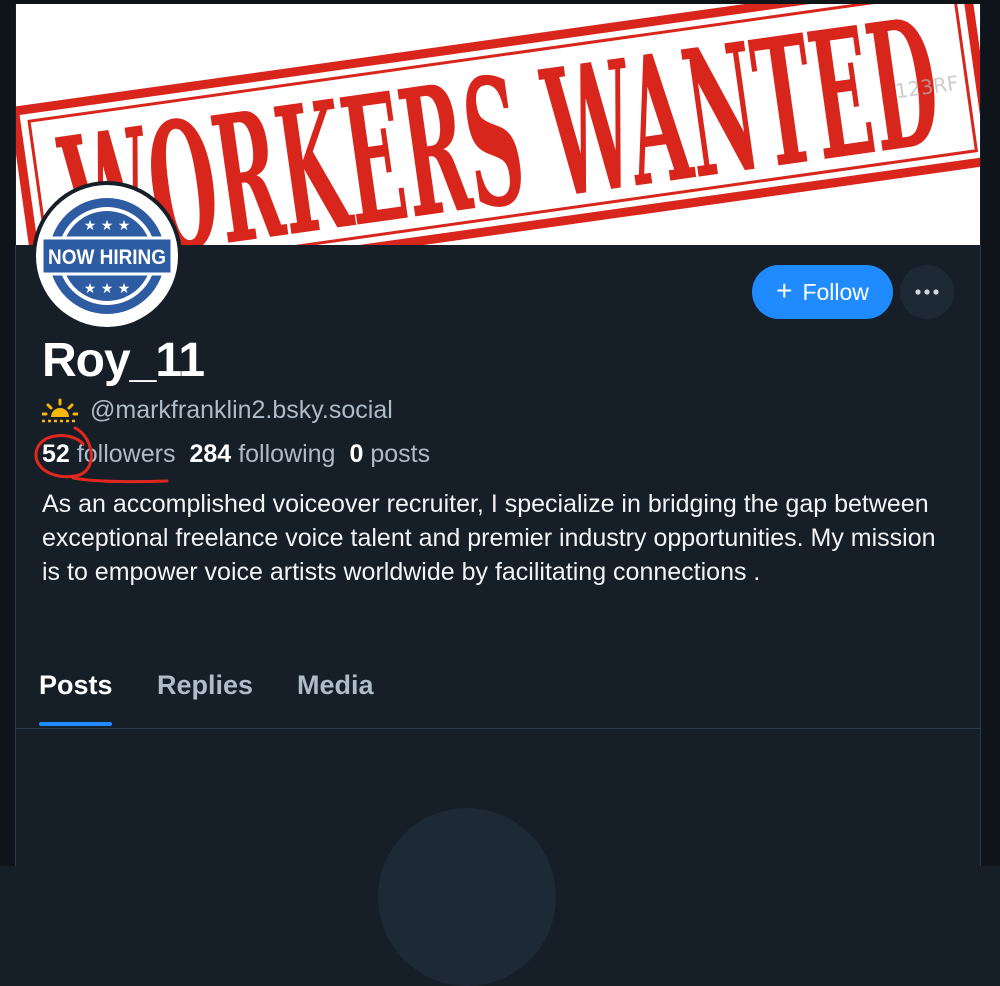  I want to click on avatar: NOW HIRING ★ ★ ★ ★ ★ ★, so click(107, 256).